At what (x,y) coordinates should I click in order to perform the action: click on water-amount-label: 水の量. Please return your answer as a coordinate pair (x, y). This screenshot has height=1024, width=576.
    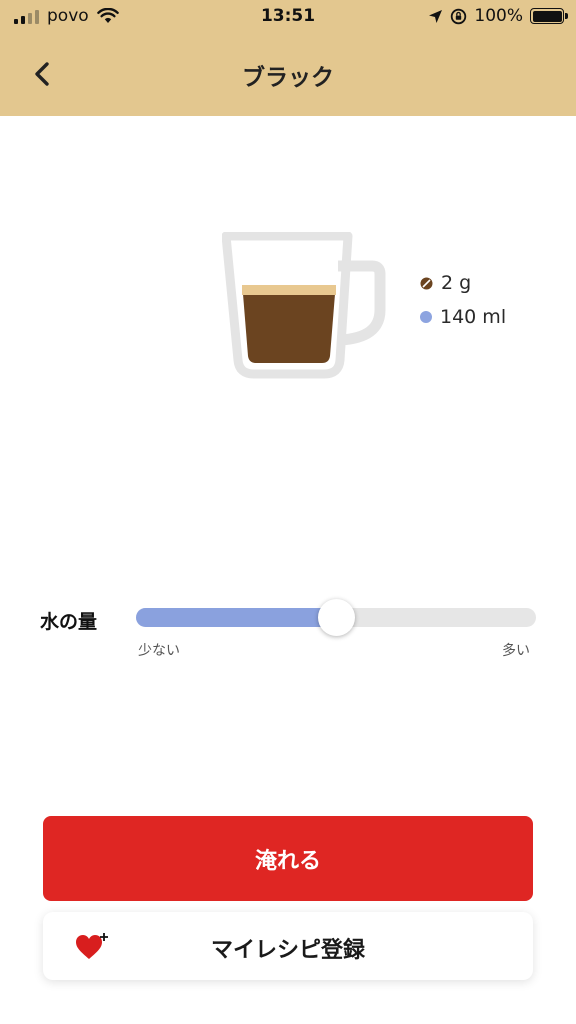
    Looking at the image, I should click on (69, 622).